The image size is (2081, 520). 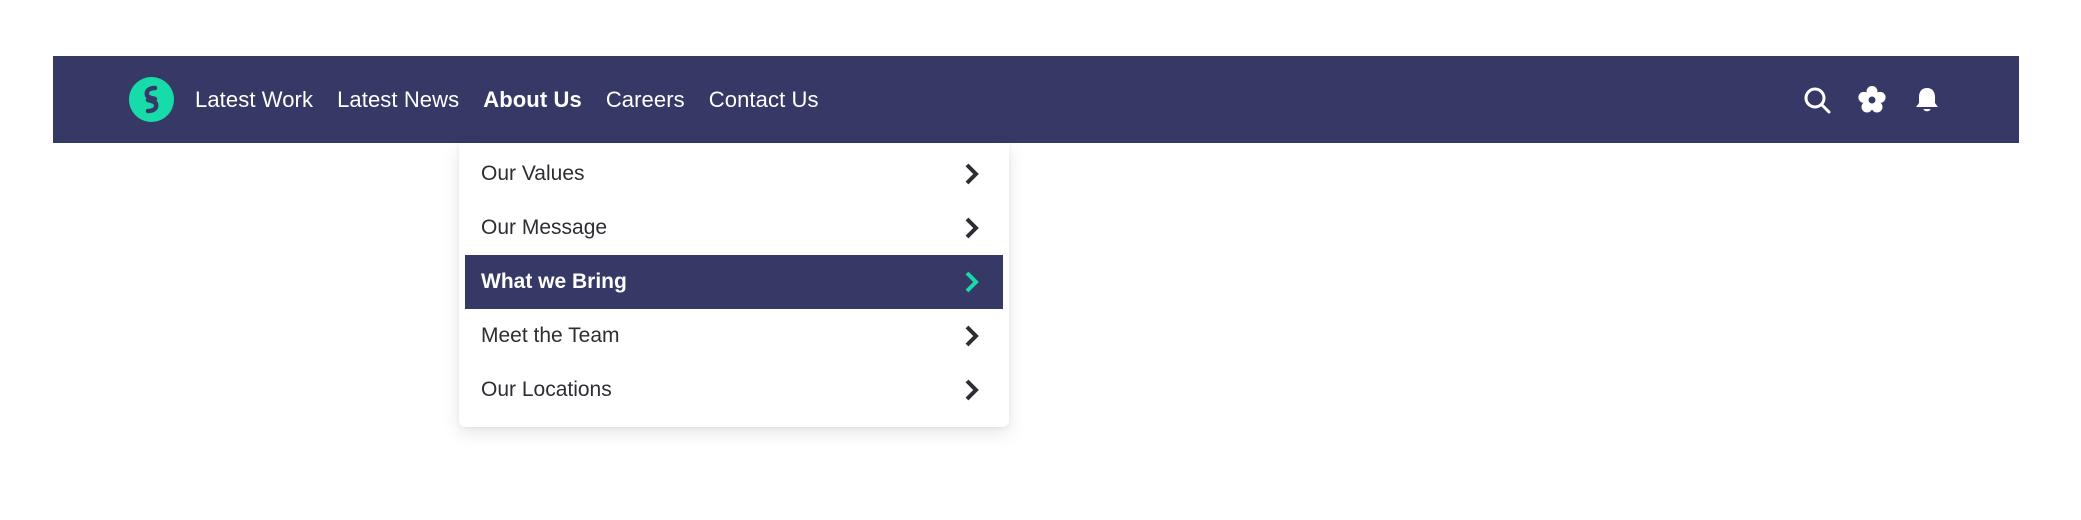 What do you see at coordinates (254, 100) in the screenshot?
I see `nav-link-latest-work: Latest Work` at bounding box center [254, 100].